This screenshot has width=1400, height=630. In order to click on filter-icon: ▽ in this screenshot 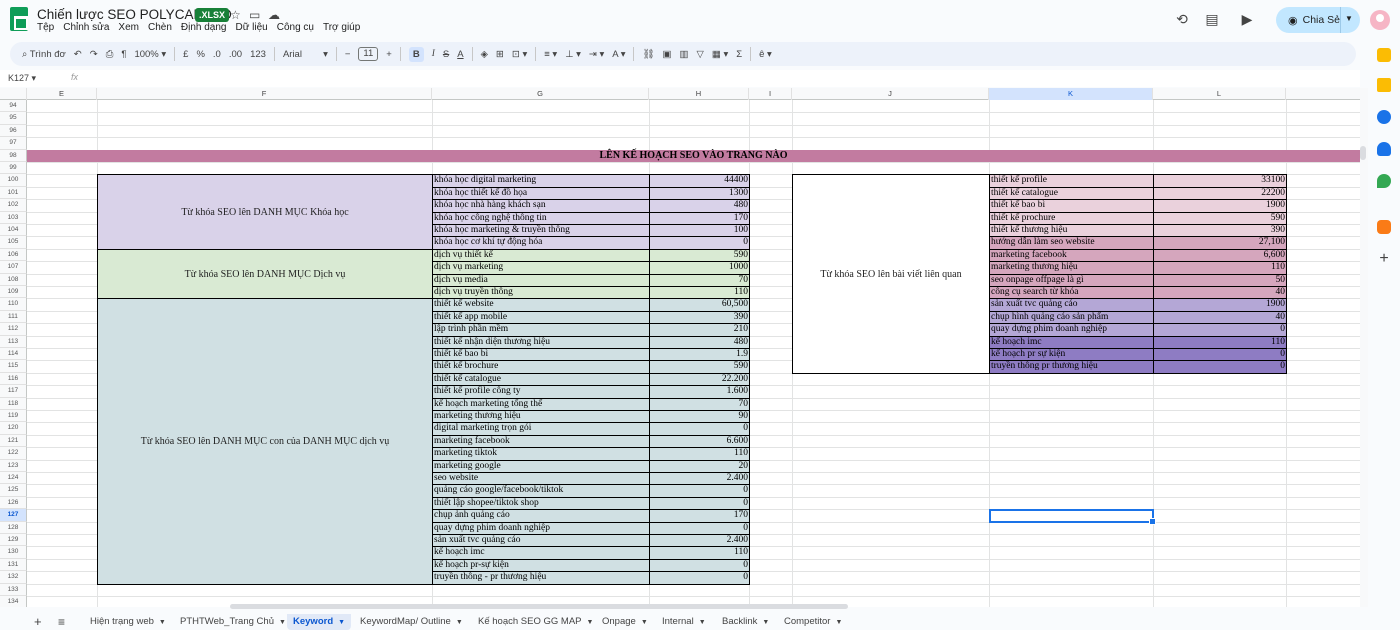, I will do `click(700, 54)`.